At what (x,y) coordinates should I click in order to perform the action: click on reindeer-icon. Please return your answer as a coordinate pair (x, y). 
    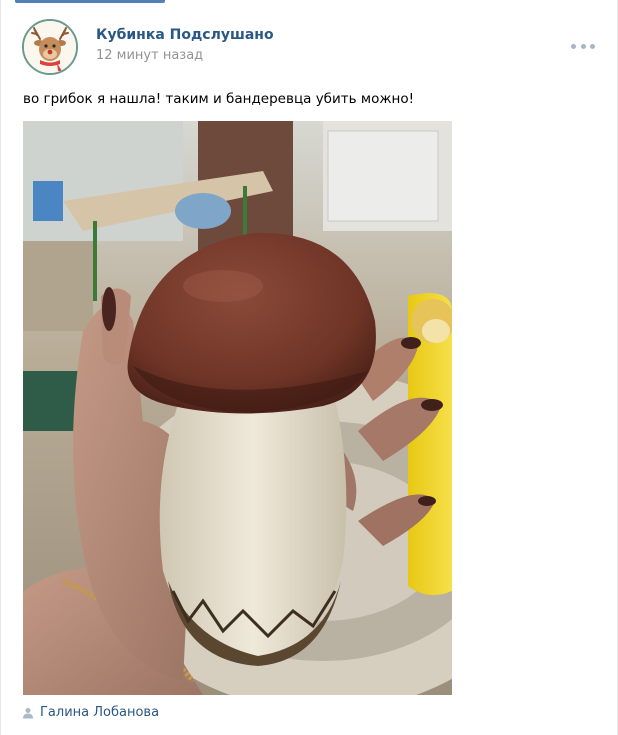
    Looking at the image, I should click on (50, 47).